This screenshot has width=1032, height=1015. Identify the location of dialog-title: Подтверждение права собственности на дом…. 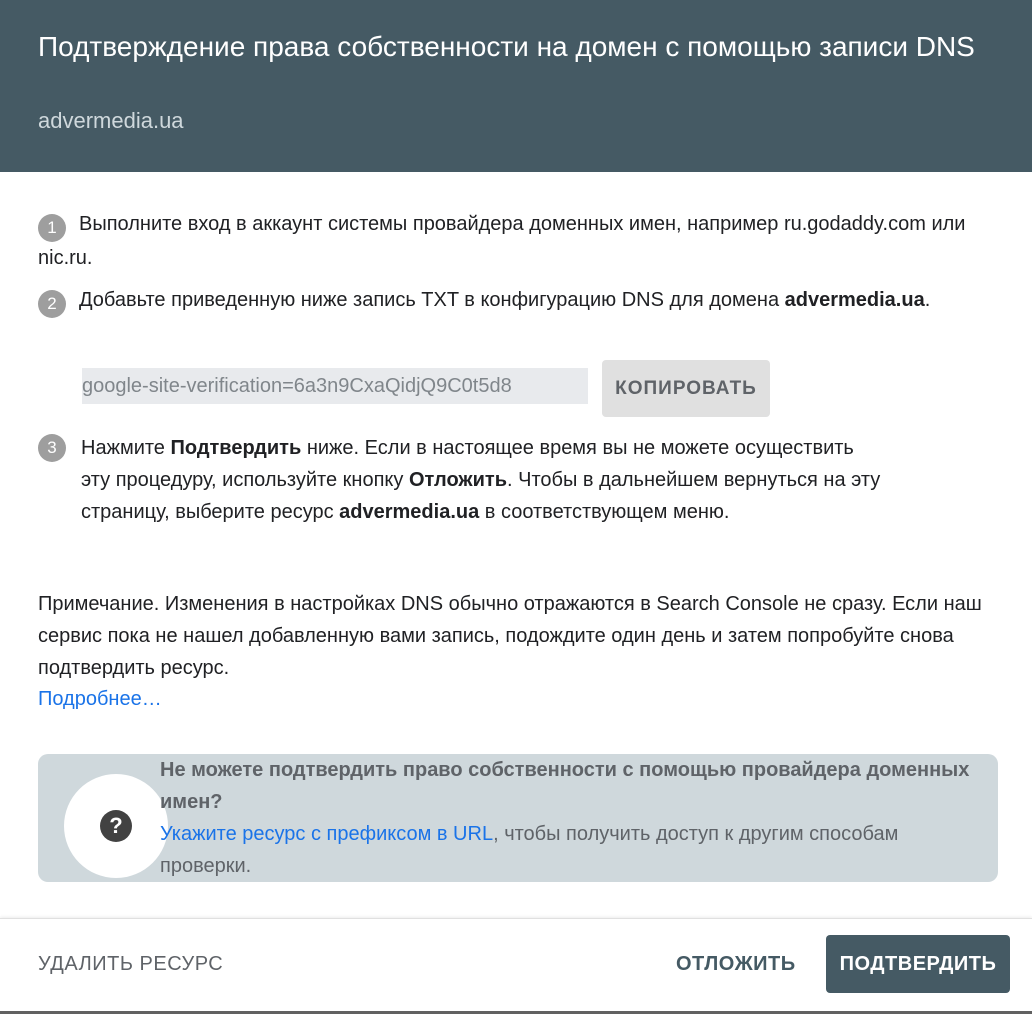
(506, 46).